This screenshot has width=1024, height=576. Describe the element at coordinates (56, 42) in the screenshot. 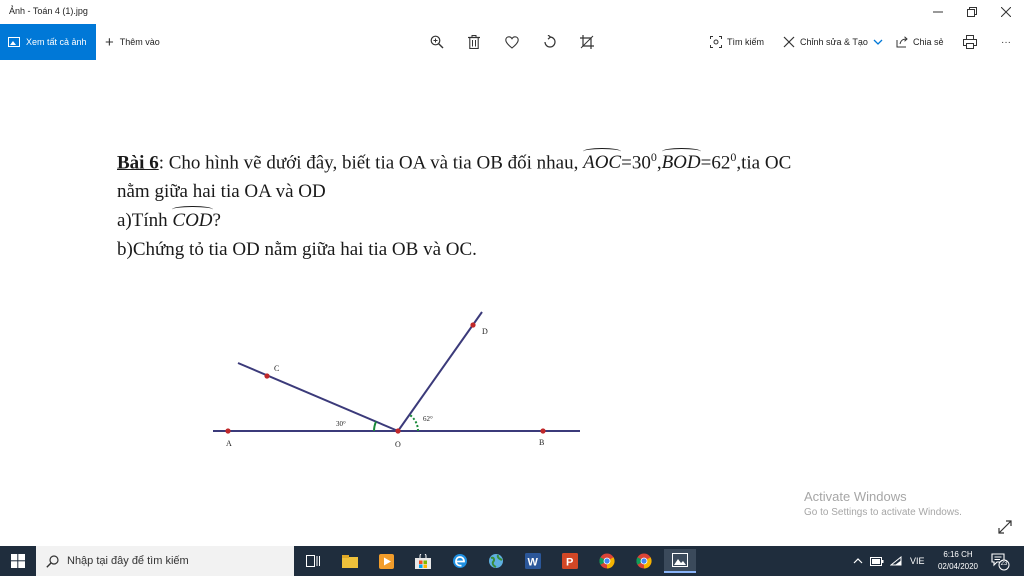

I see `view-all-label: Xem tất cả ảnh` at that location.